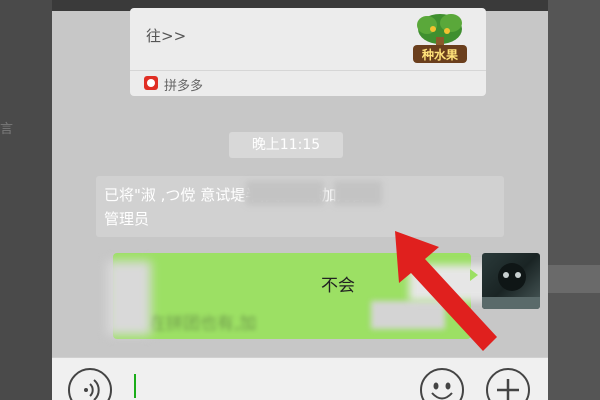 Image resolution: width=600 pixels, height=400 pixels. What do you see at coordinates (439, 54) in the screenshot?
I see `svg-text: 种水果` at bounding box center [439, 54].